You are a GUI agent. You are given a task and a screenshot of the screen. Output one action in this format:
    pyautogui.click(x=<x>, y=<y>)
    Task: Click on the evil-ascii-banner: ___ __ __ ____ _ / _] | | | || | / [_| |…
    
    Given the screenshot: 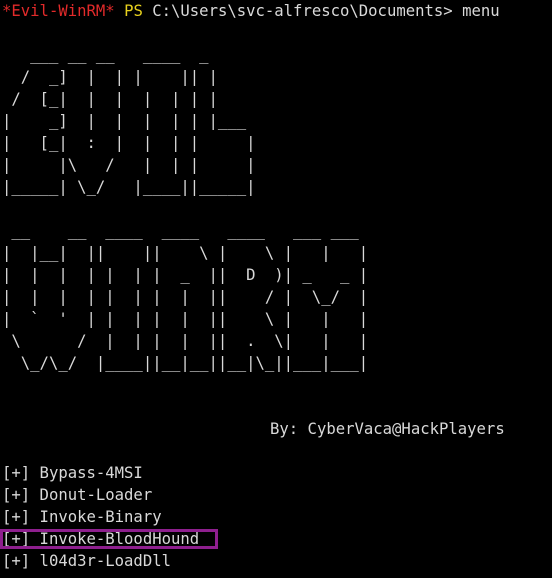 What is the action you would take?
    pyautogui.click(x=129, y=121)
    